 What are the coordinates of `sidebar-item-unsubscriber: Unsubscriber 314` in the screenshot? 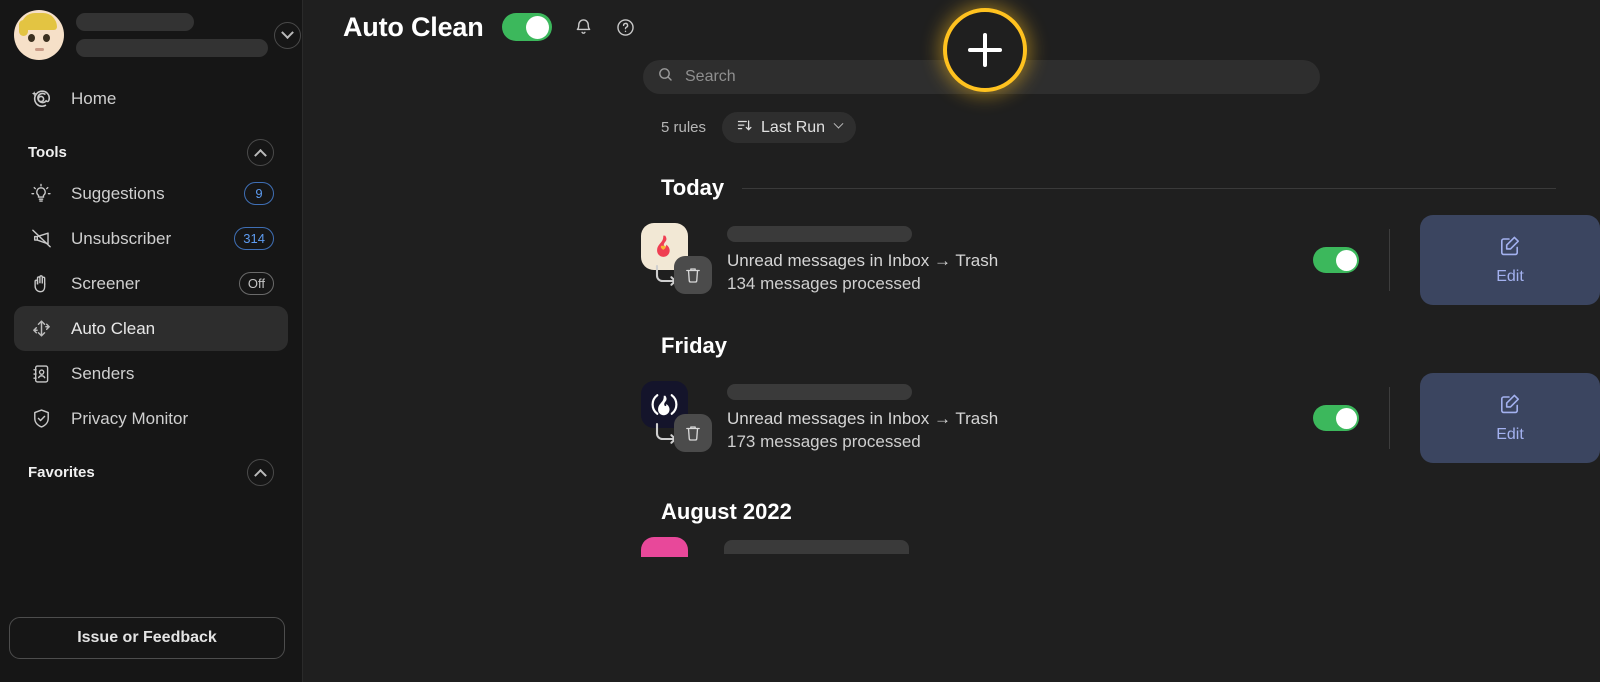 It's located at (151, 238).